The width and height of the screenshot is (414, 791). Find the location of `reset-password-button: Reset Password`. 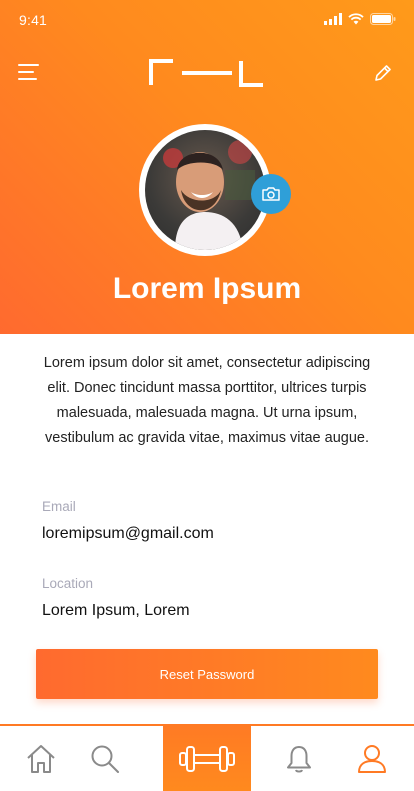

reset-password-button: Reset Password is located at coordinates (207, 674).